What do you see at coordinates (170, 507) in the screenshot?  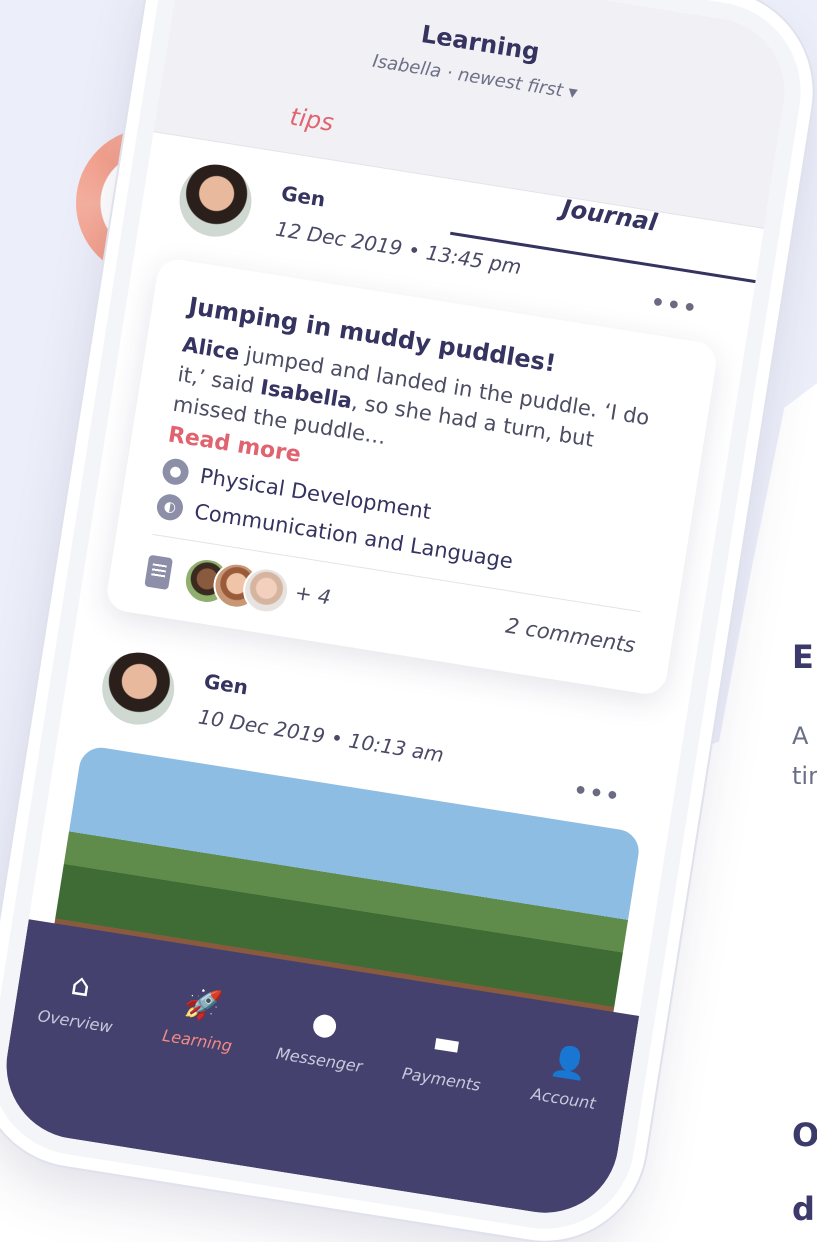 I see `speech-bubble-icon: ◐` at bounding box center [170, 507].